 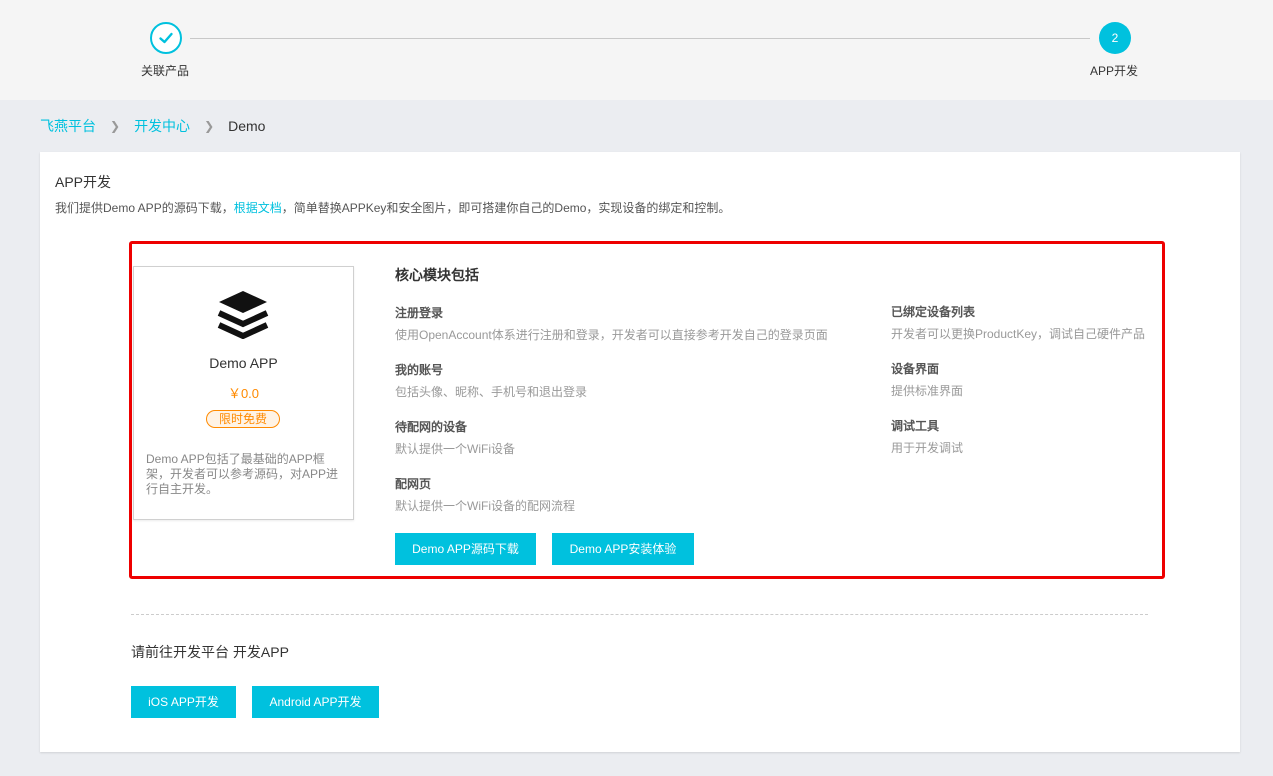 What do you see at coordinates (465, 549) in the screenshot?
I see `source-download-button: Demo APP源码下载` at bounding box center [465, 549].